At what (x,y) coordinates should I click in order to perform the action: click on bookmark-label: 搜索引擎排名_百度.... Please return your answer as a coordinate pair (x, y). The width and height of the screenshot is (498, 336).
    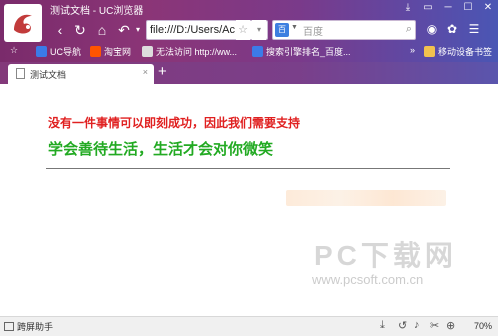
    Looking at the image, I should click on (308, 52).